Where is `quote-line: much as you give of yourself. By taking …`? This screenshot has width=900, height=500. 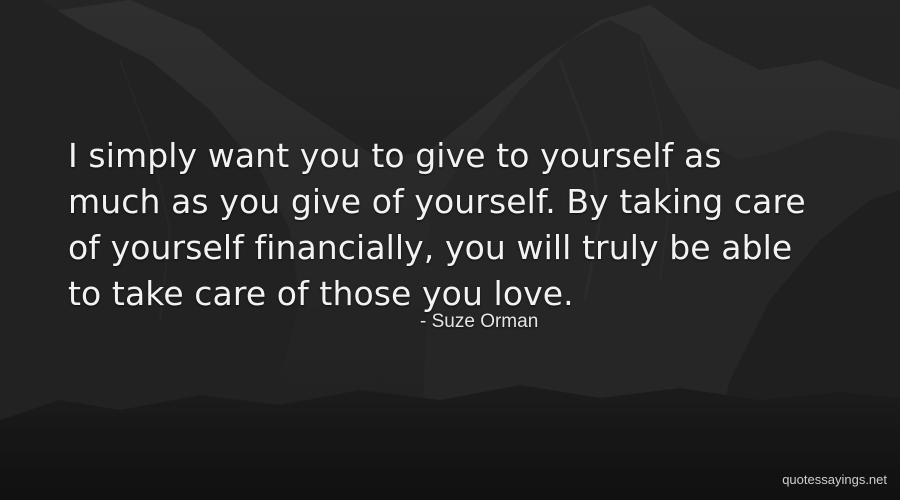
quote-line: much as you give of yourself. By taking … is located at coordinates (437, 201).